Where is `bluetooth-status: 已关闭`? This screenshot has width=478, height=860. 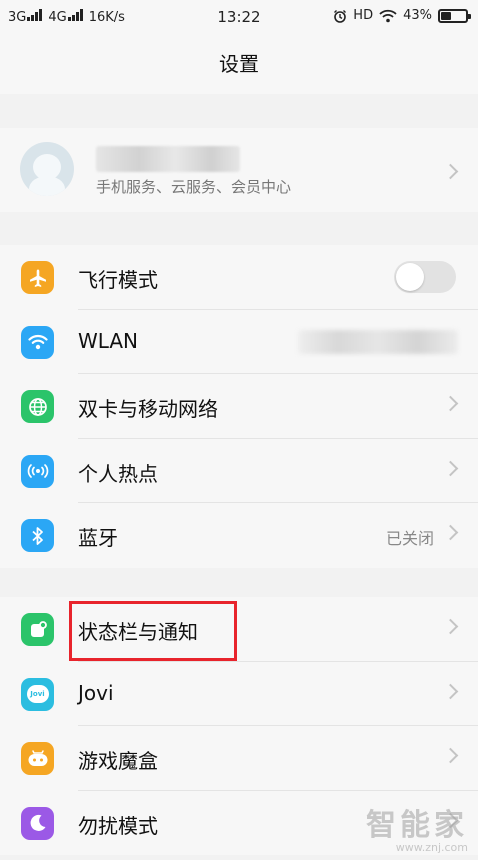 bluetooth-status: 已关闭 is located at coordinates (409, 539).